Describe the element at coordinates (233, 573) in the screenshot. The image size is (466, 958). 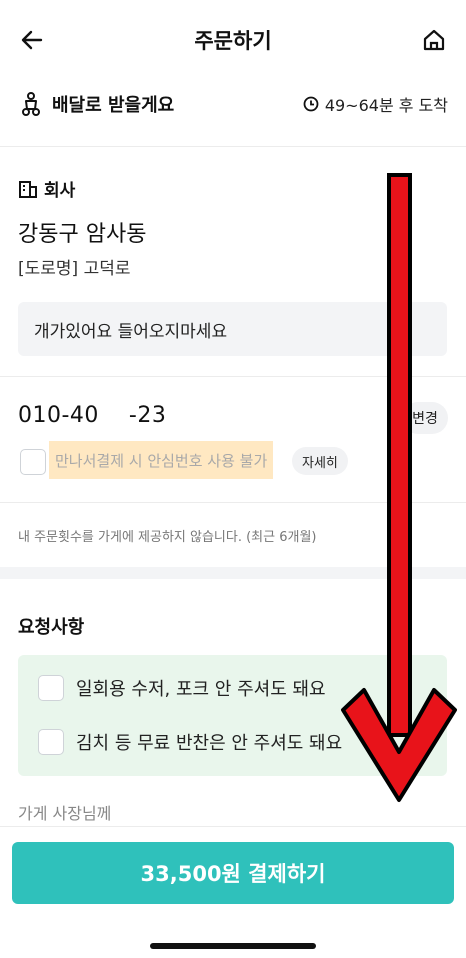
I see `section-separator` at that location.